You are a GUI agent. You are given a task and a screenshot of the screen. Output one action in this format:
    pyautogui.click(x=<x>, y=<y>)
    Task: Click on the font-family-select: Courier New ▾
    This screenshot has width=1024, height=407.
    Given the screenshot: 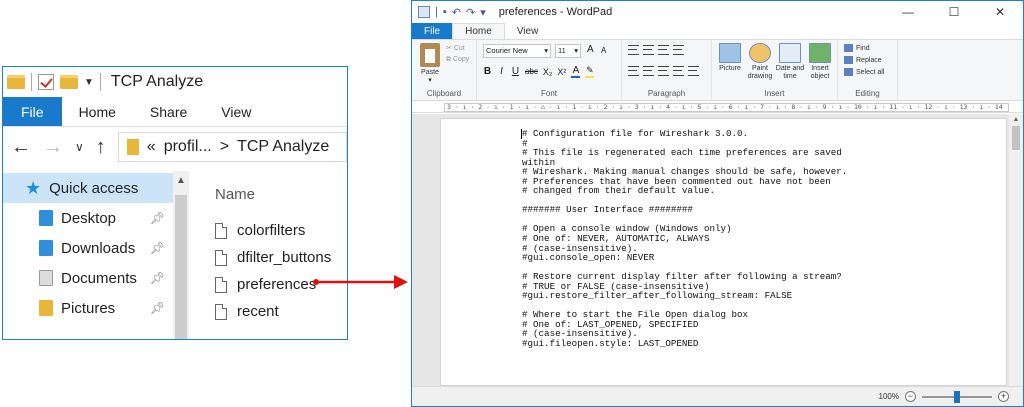 What is the action you would take?
    pyautogui.click(x=517, y=51)
    